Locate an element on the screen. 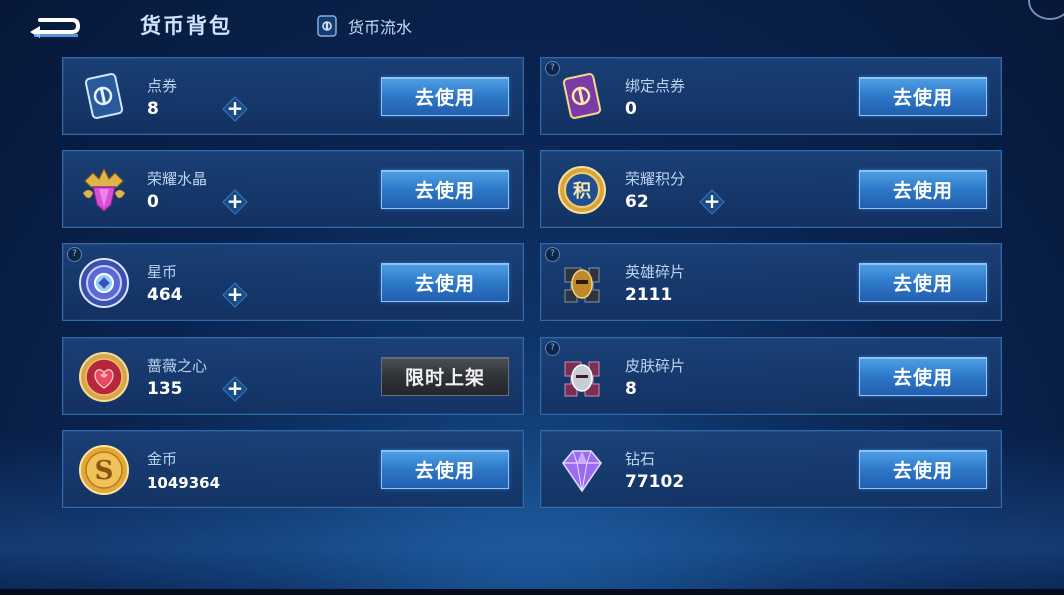 The width and height of the screenshot is (1064, 595). currency-name: 皮肤碎片 is located at coordinates (655, 366).